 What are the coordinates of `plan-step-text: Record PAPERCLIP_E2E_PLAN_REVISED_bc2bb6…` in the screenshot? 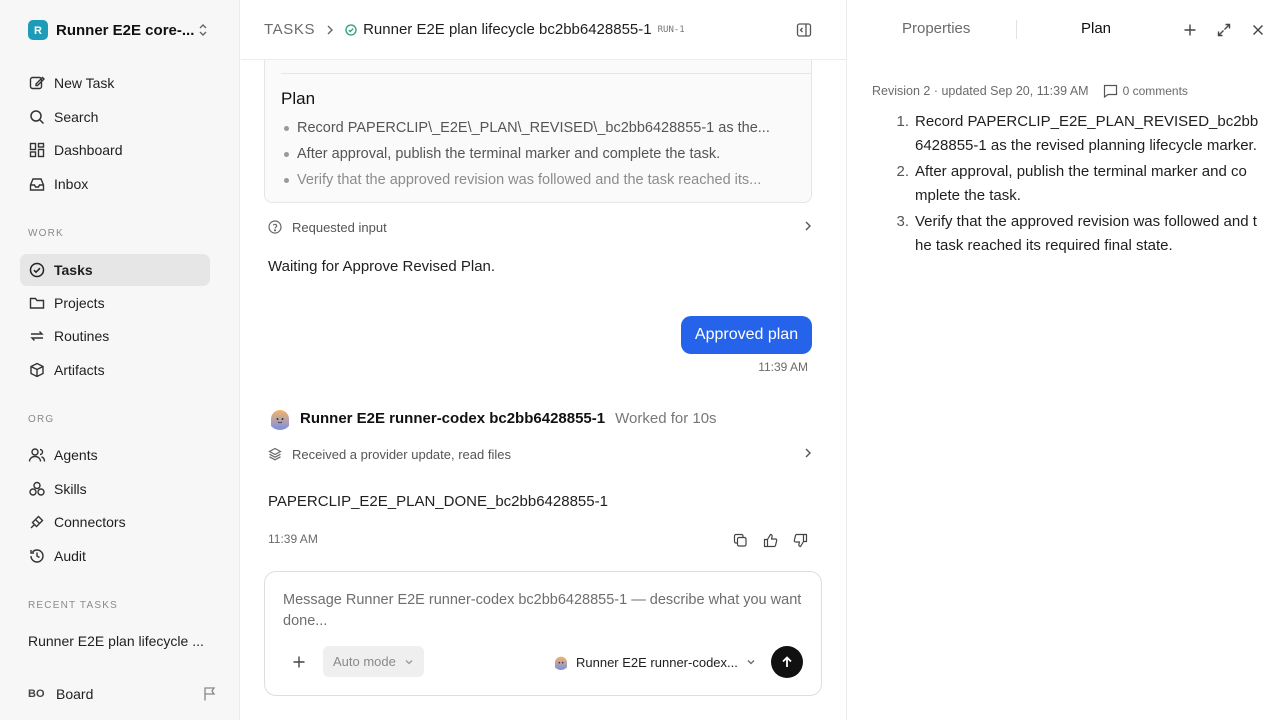 It's located at (1087, 133).